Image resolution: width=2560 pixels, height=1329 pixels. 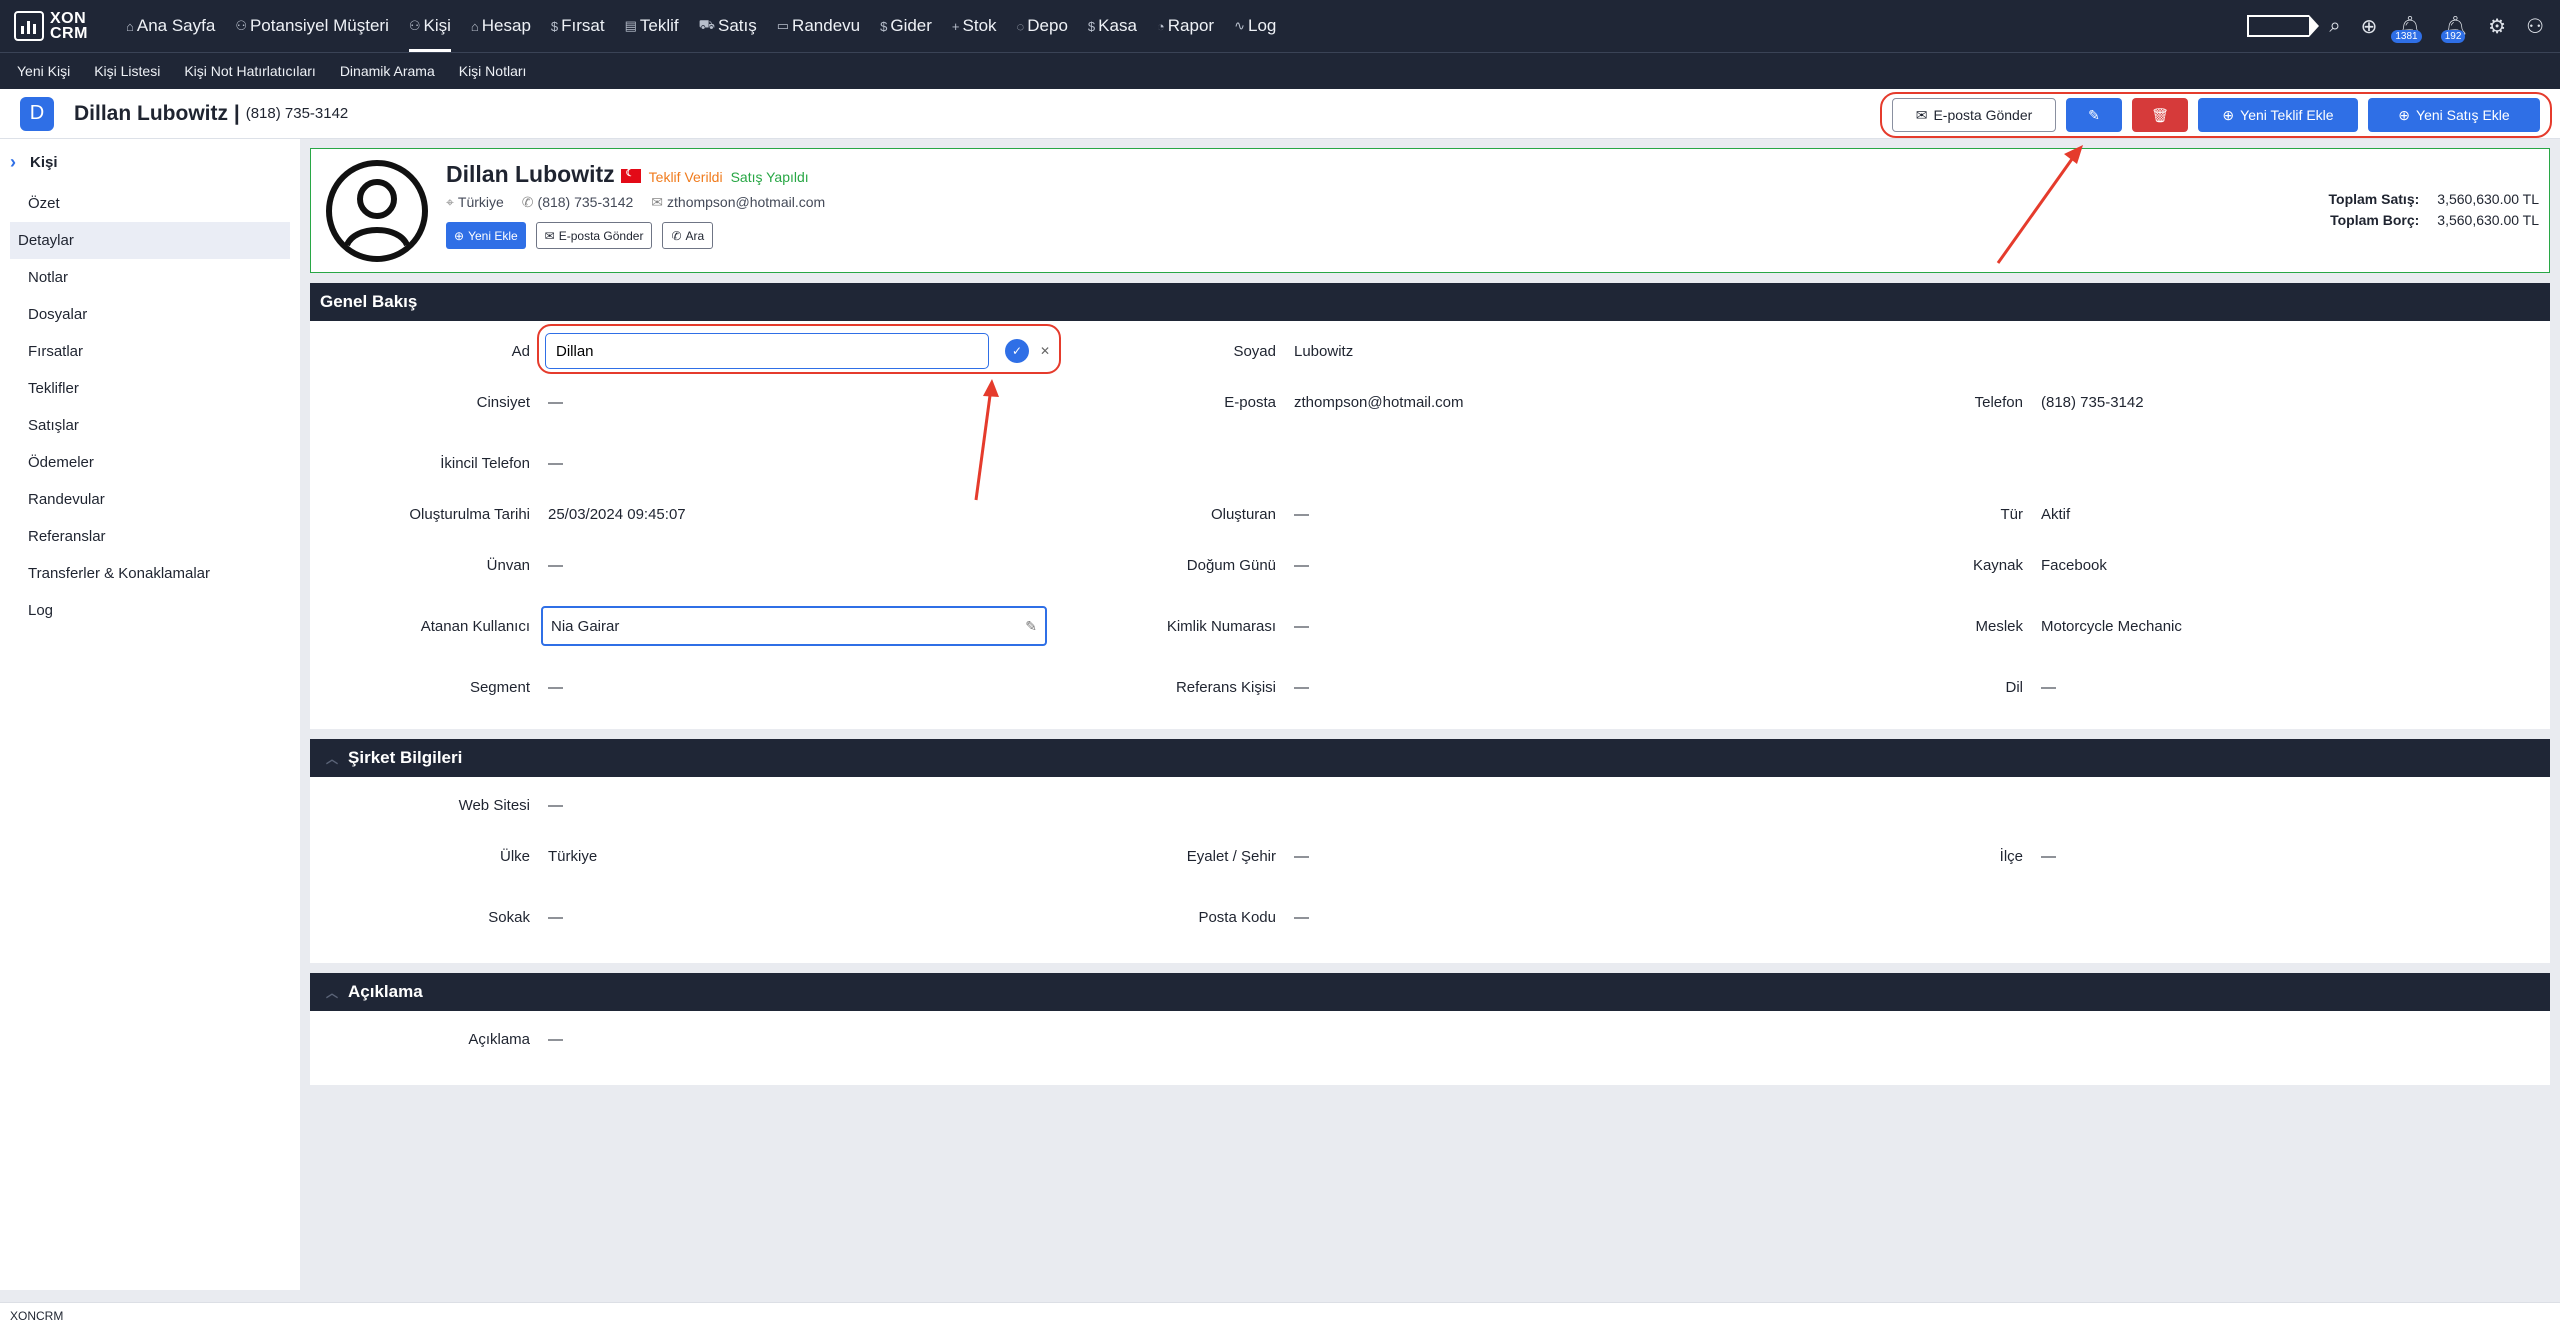 I want to click on nav-item-icon: $, so click(x=554, y=26).